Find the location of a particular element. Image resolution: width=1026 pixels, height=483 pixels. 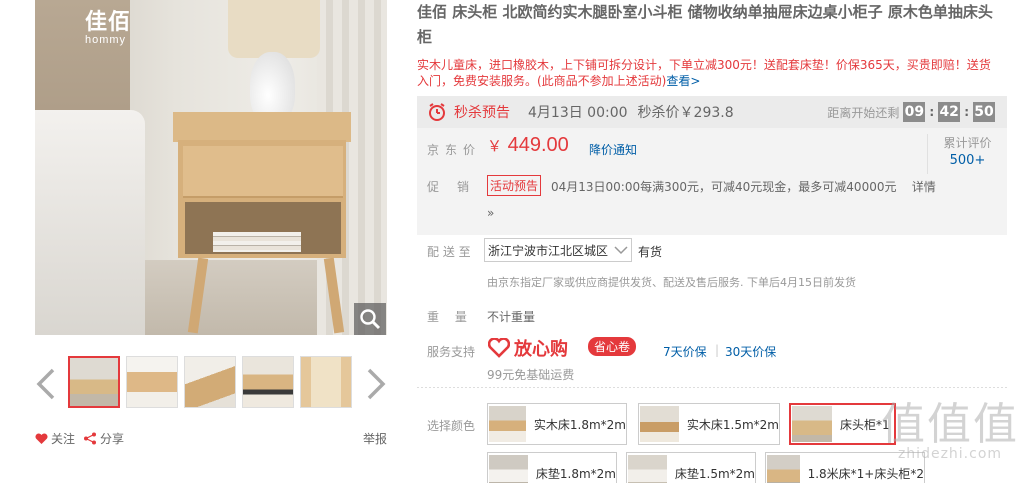

price-value: ￥ 449.00 is located at coordinates (528, 145).